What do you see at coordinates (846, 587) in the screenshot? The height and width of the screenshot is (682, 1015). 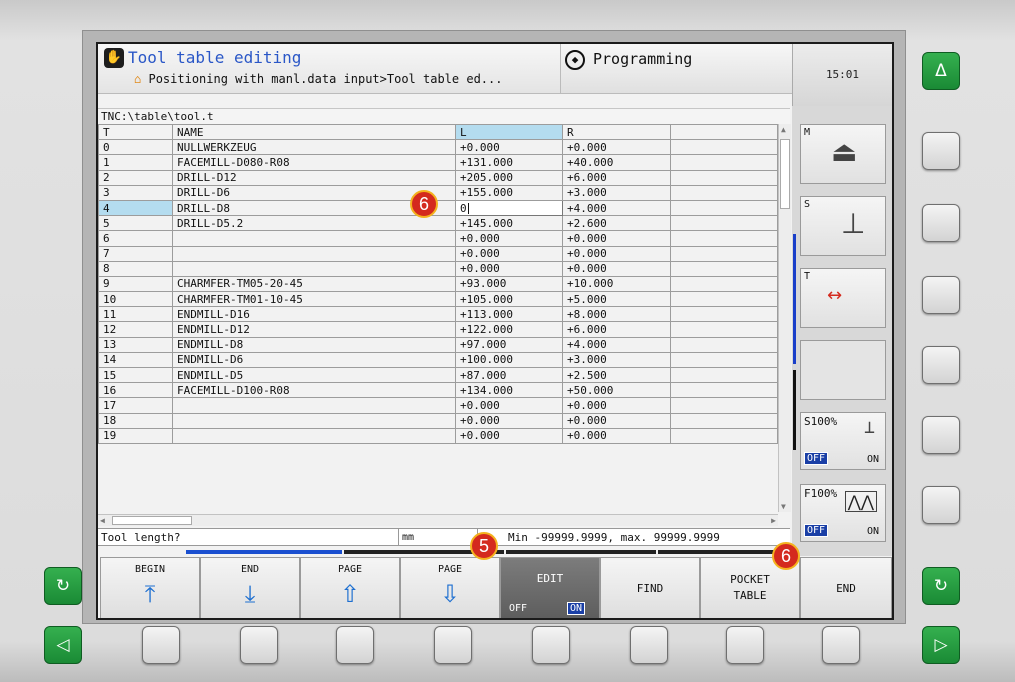 I see `softkey-end: END` at bounding box center [846, 587].